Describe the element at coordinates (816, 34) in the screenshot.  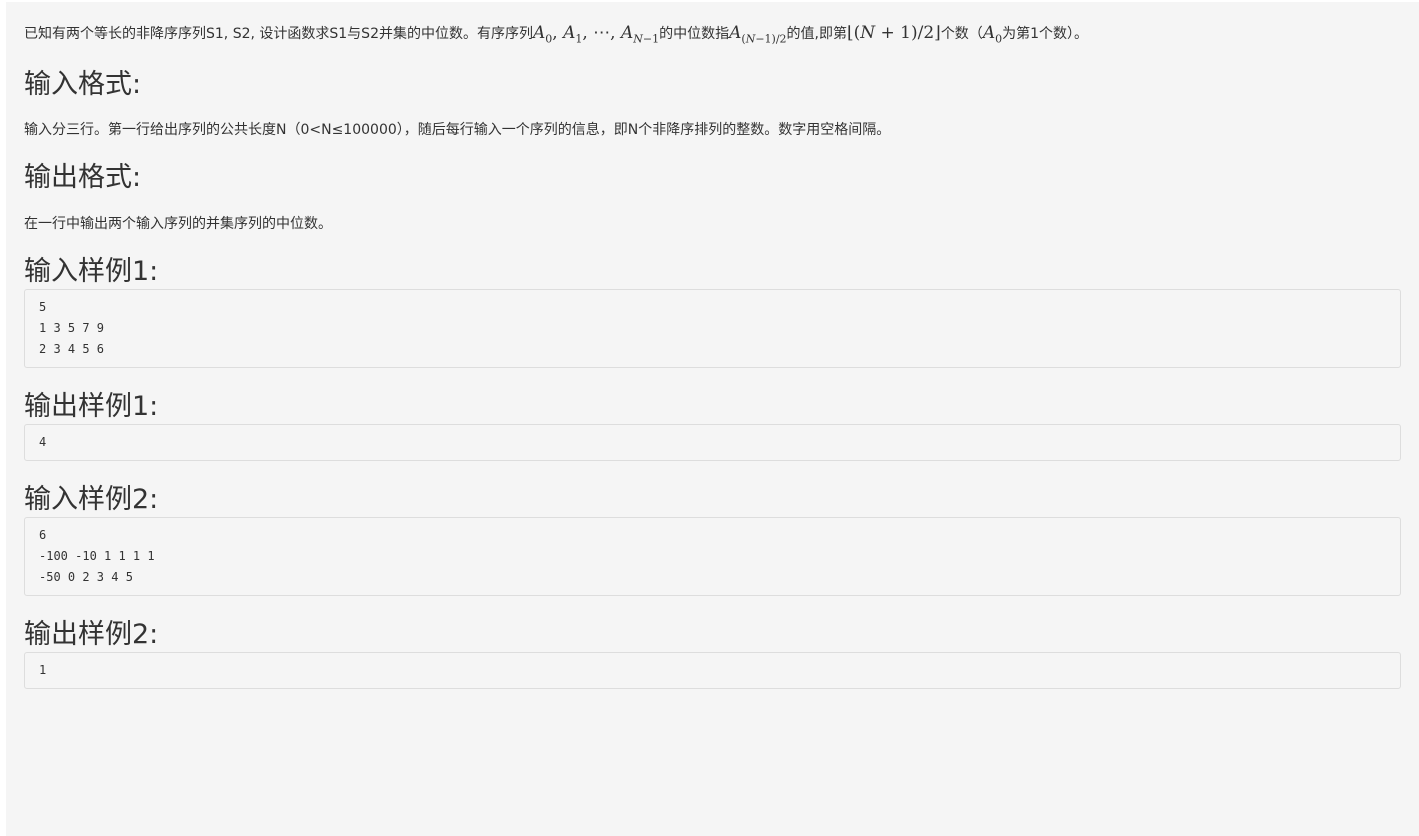
I see `intro-text-mid2: 的值,即第` at that location.